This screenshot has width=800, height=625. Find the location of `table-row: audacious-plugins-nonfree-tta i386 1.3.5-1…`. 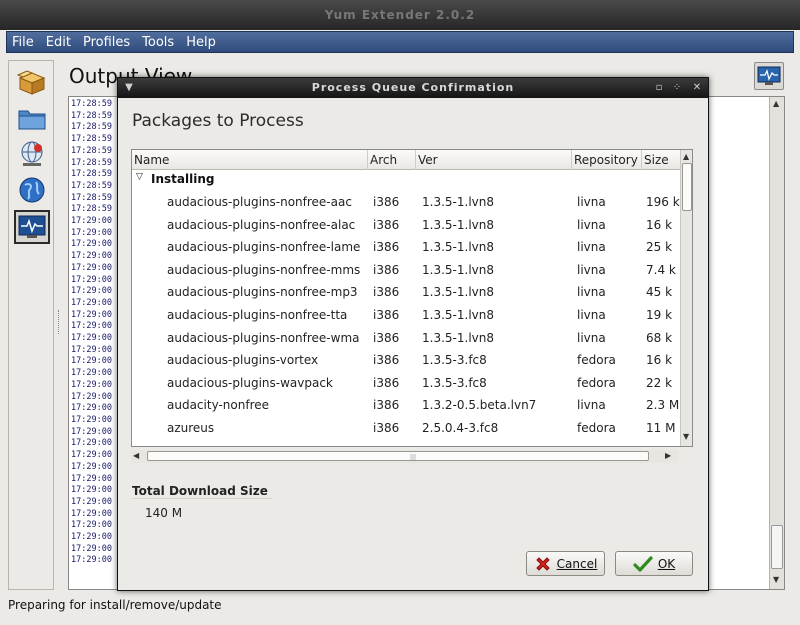

table-row: audacious-plugins-nonfree-tta i386 1.3.5-1… is located at coordinates (406, 316).